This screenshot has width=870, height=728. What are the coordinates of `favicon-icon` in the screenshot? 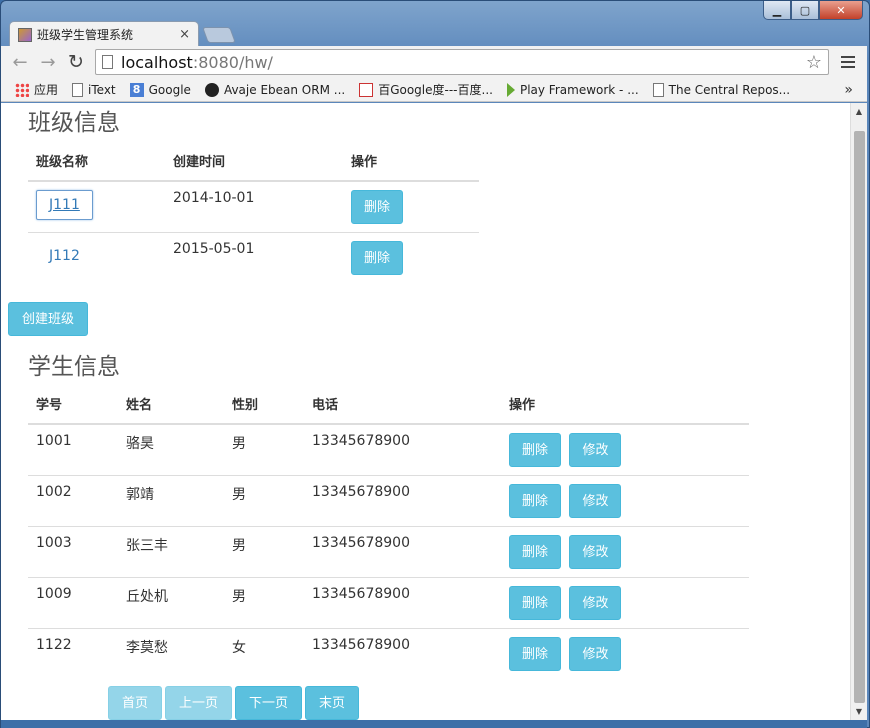 It's located at (25, 34).